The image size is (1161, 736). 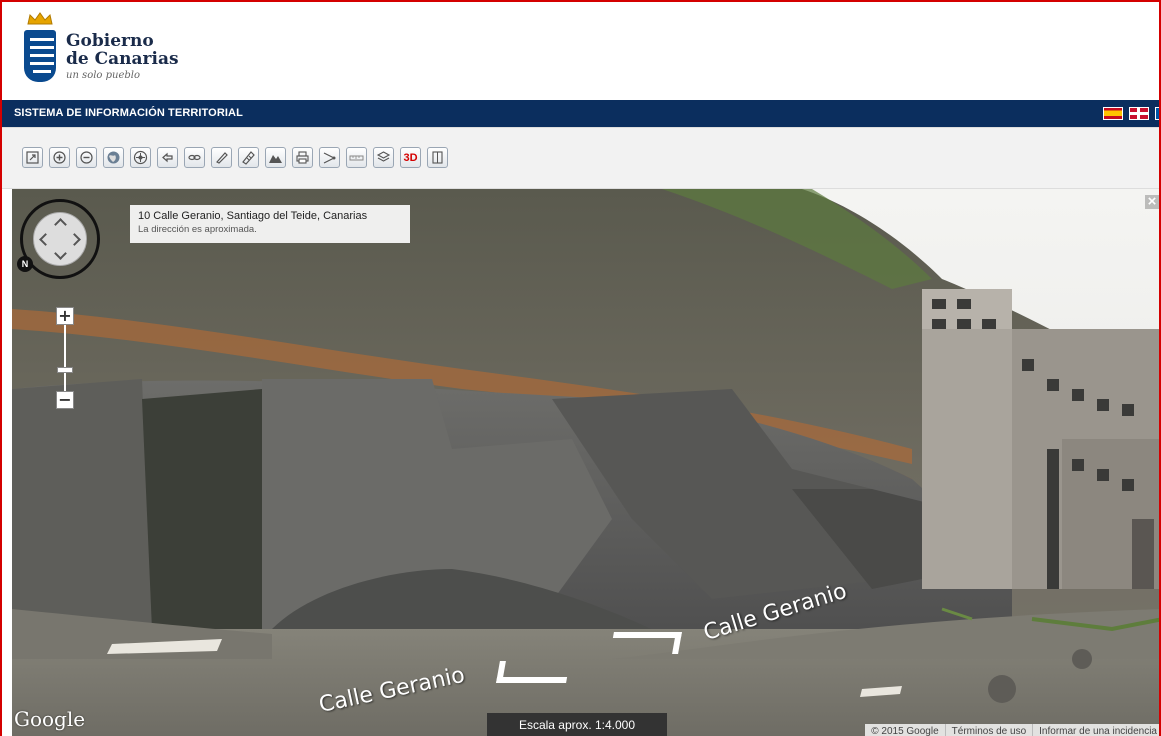 I want to click on zoom-in-button, so click(x=59, y=157).